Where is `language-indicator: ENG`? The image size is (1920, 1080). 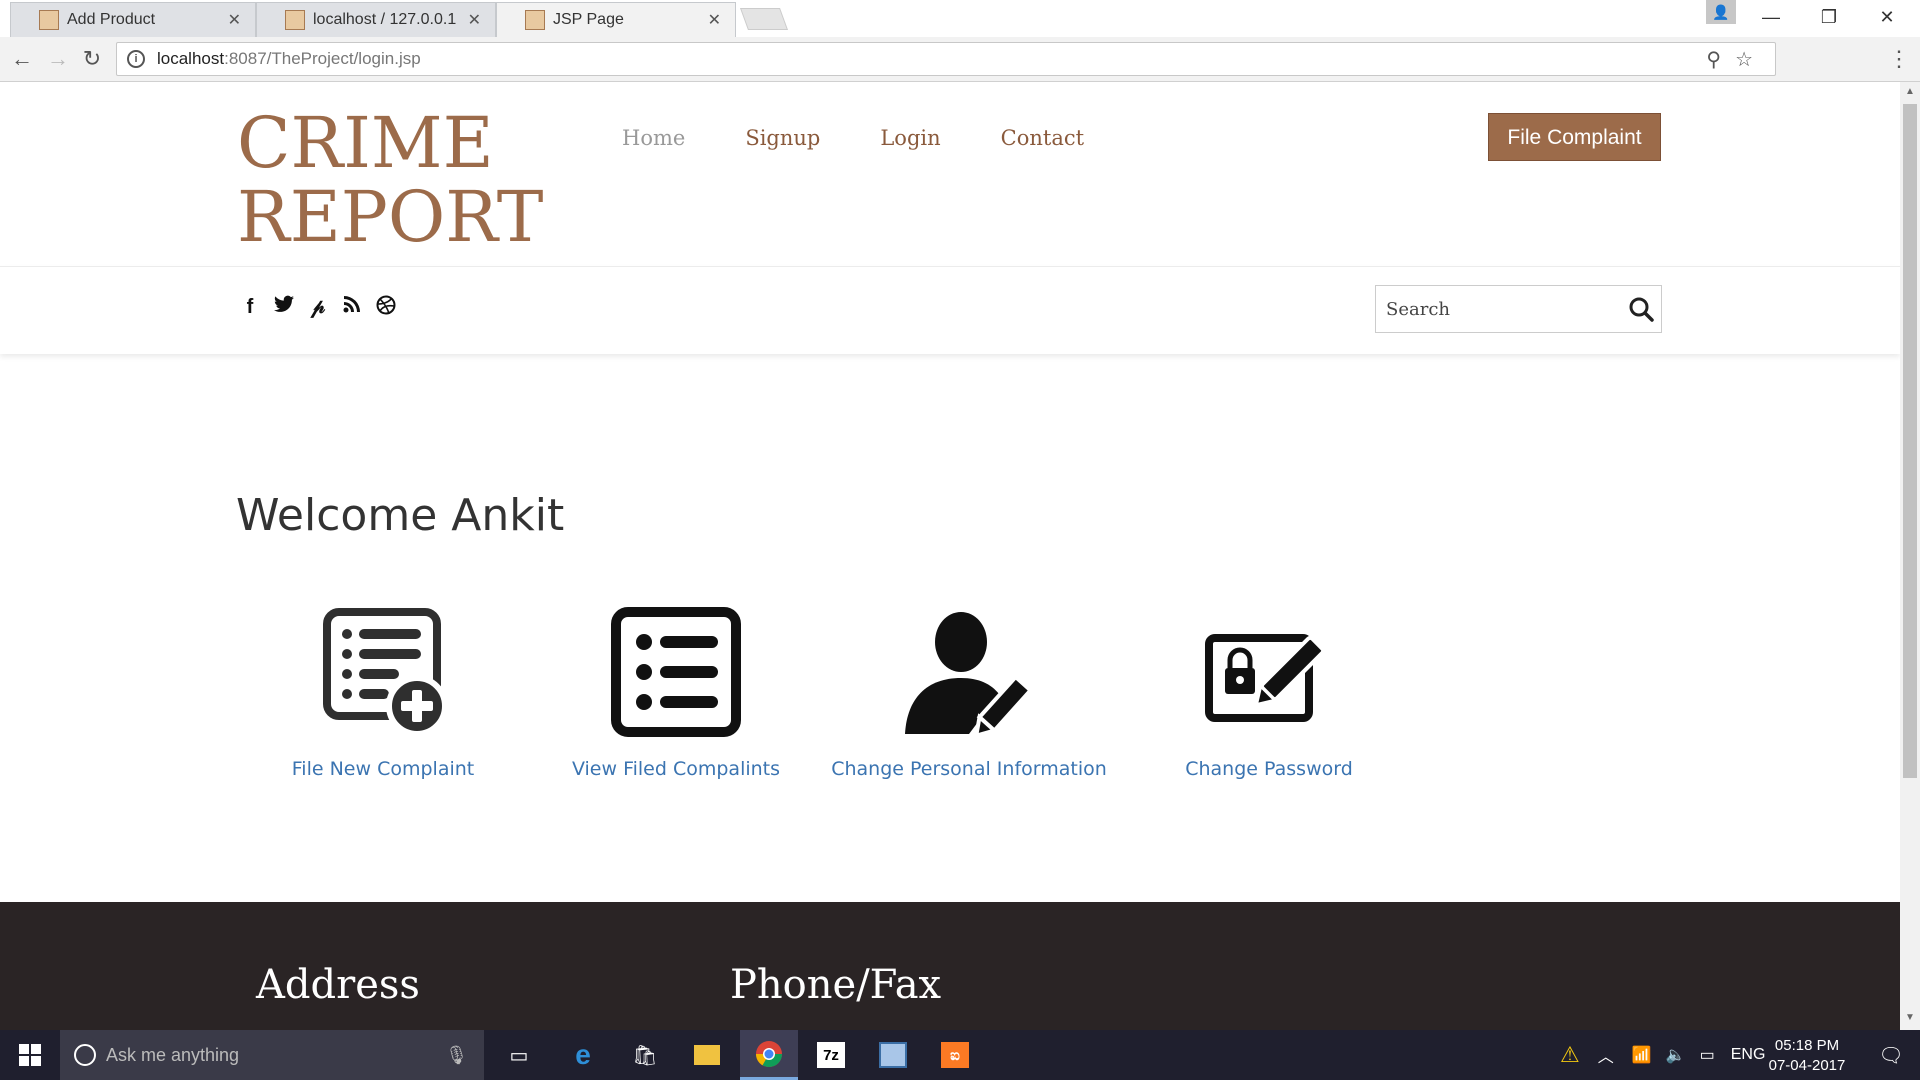 language-indicator: ENG is located at coordinates (1748, 1055).